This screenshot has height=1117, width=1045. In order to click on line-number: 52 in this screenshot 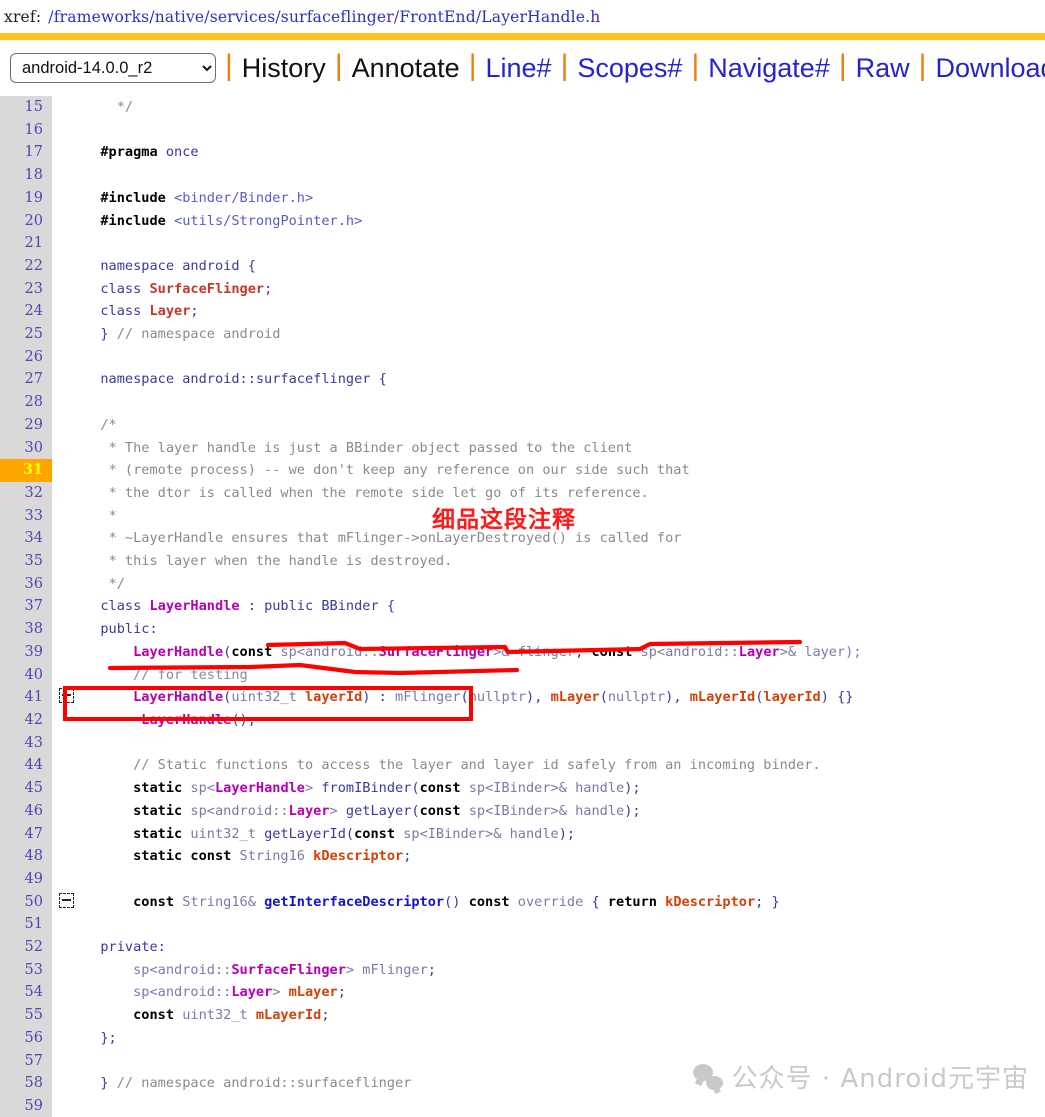, I will do `click(26, 947)`.